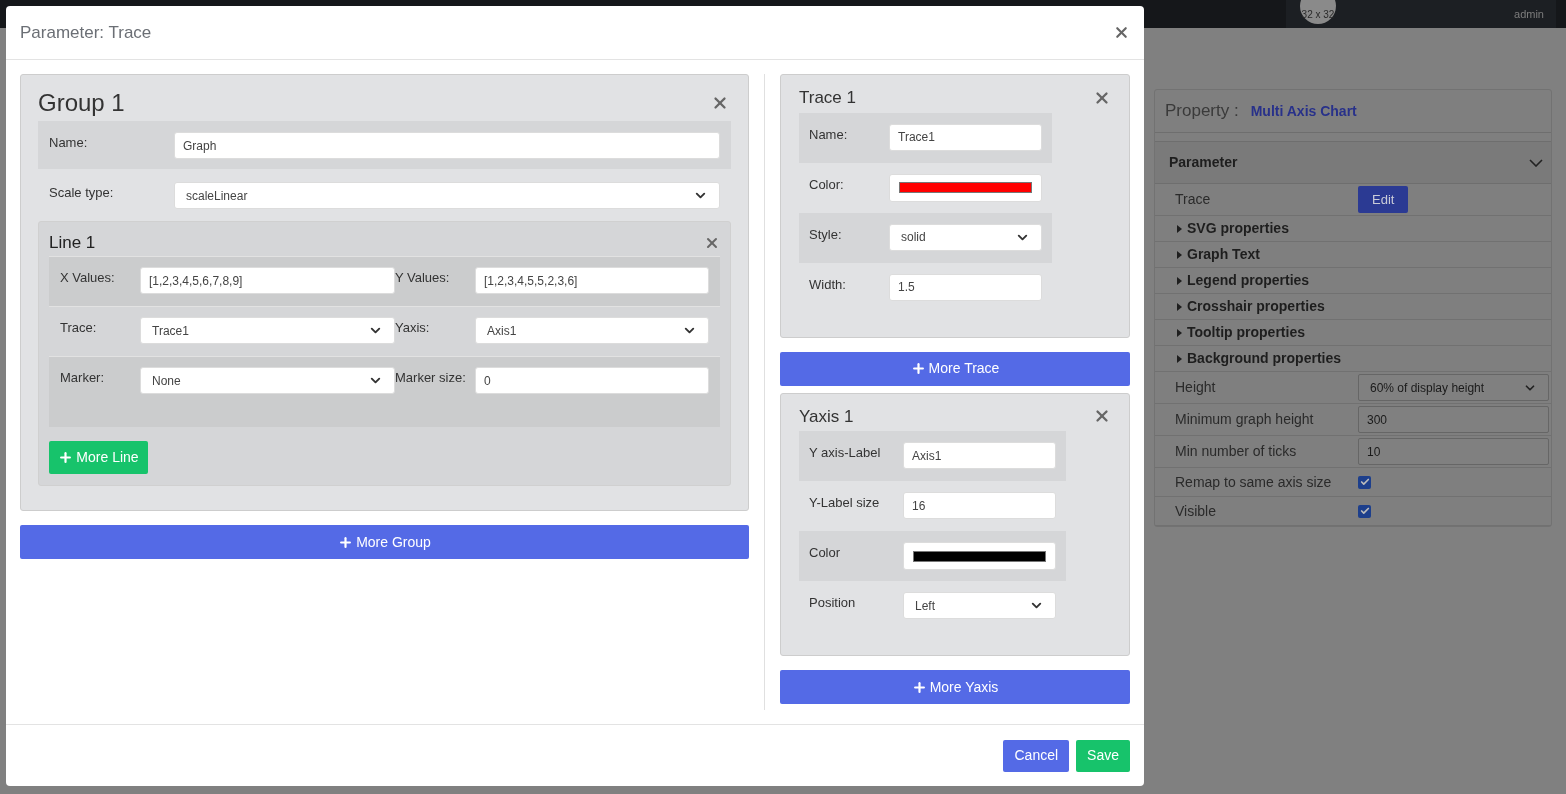 Image resolution: width=1566 pixels, height=794 pixels. Describe the element at coordinates (979, 455) in the screenshot. I see `input-field: Axis1` at that location.